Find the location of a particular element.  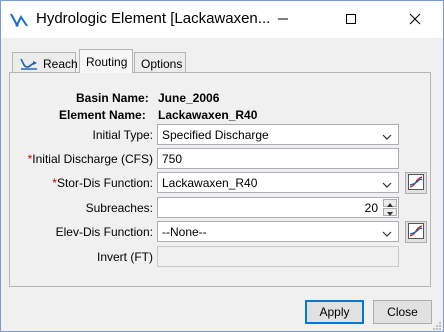

stor-dis-label-group: *Stor-Dis Function: is located at coordinates (102, 183).